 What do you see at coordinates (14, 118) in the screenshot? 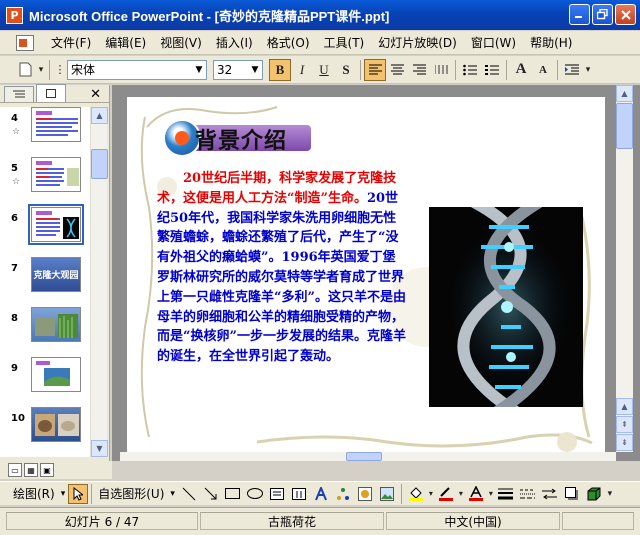
I see `slide-number: 4` at bounding box center [14, 118].